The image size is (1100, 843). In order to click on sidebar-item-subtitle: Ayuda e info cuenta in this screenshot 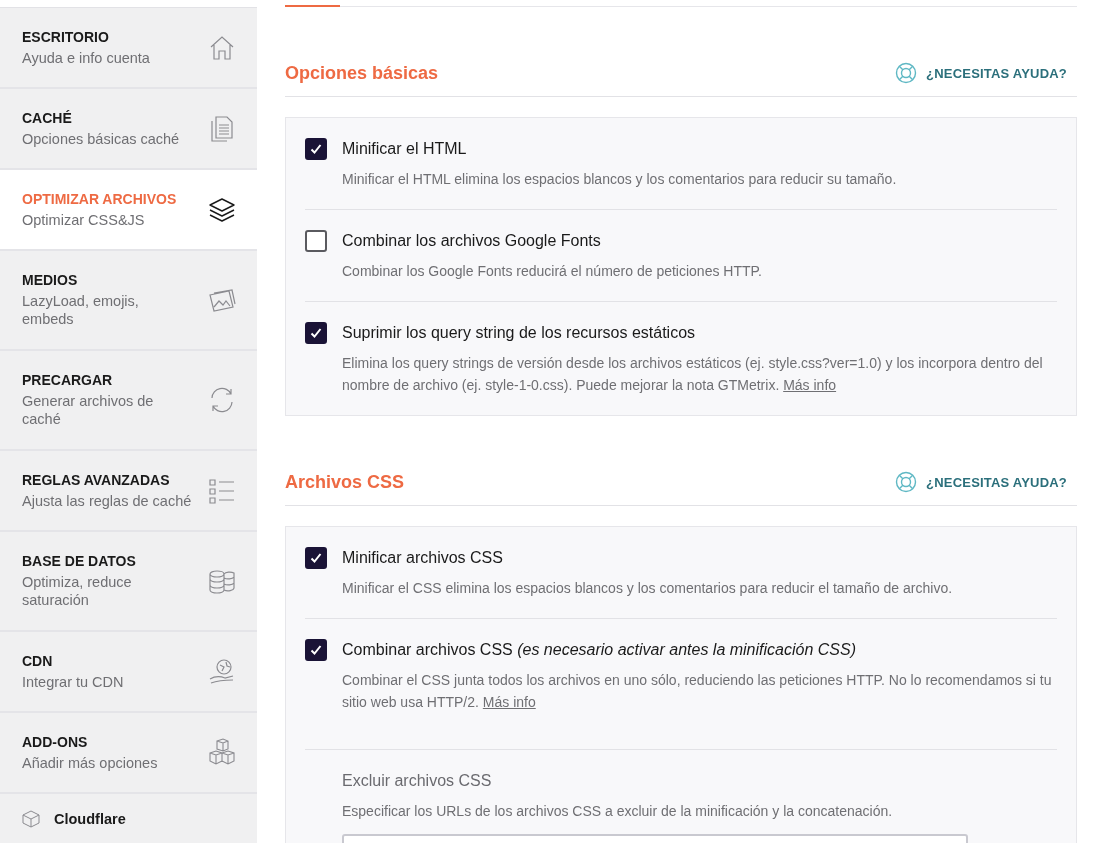, I will do `click(86, 57)`.